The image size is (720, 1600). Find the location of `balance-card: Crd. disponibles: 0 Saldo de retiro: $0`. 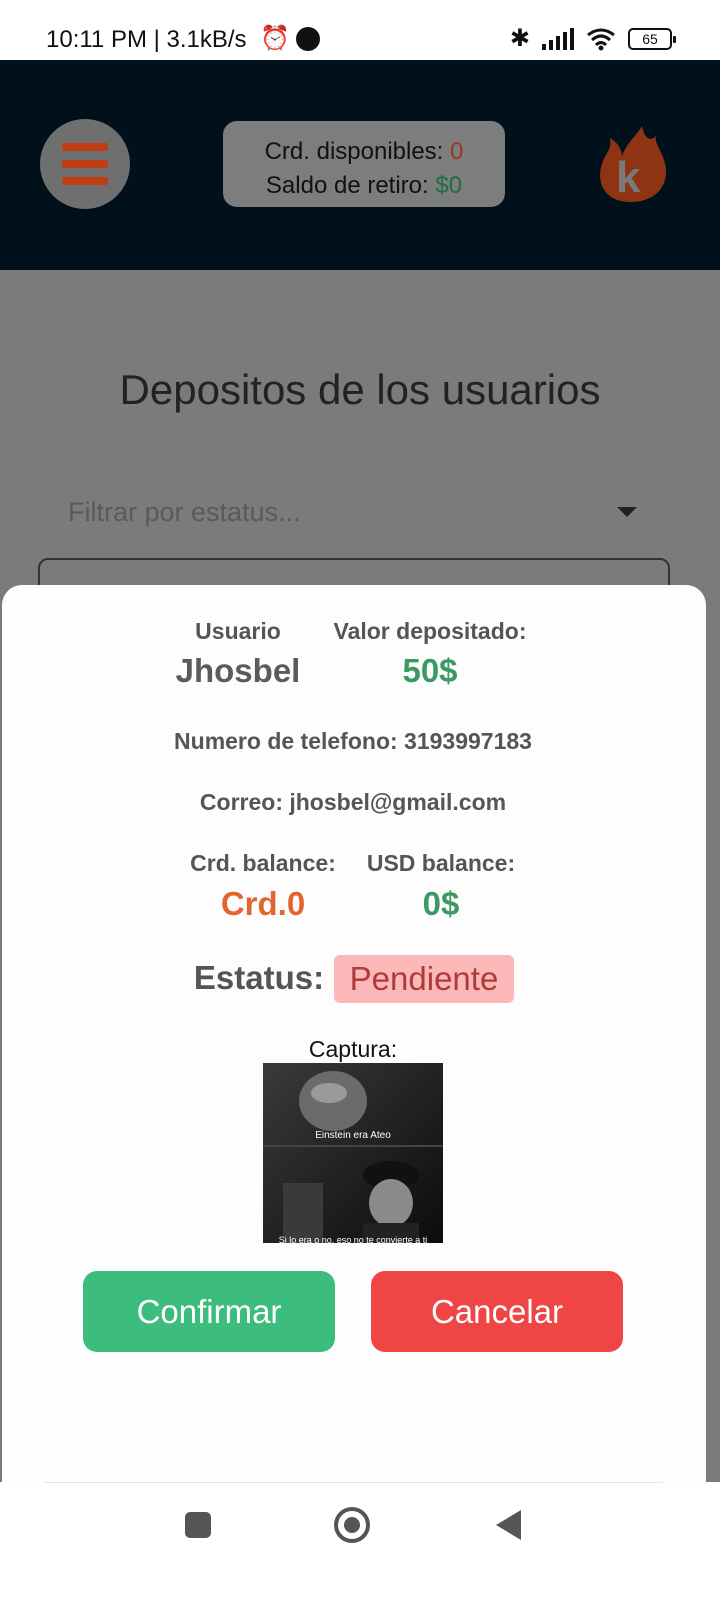

balance-card: Crd. disponibles: 0 Saldo de retiro: $0 is located at coordinates (364, 164).